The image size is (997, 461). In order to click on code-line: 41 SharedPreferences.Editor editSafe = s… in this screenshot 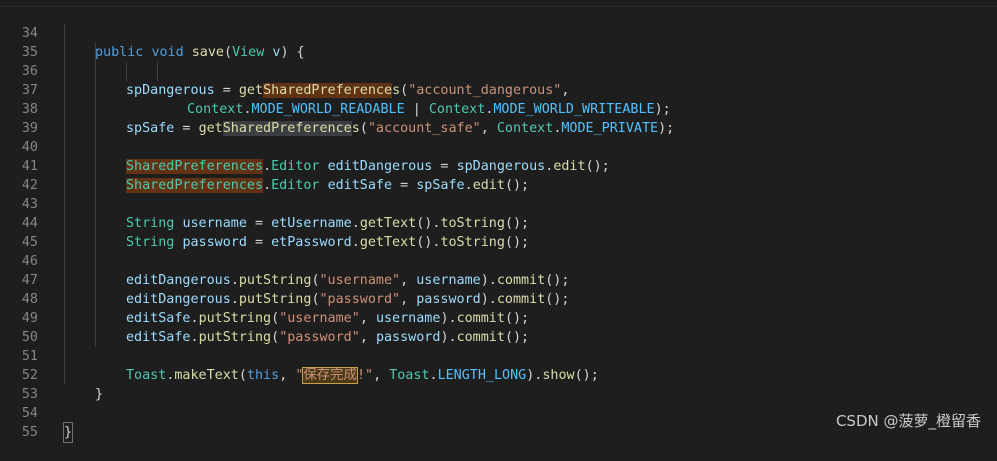, I will do `click(498, 165)`.